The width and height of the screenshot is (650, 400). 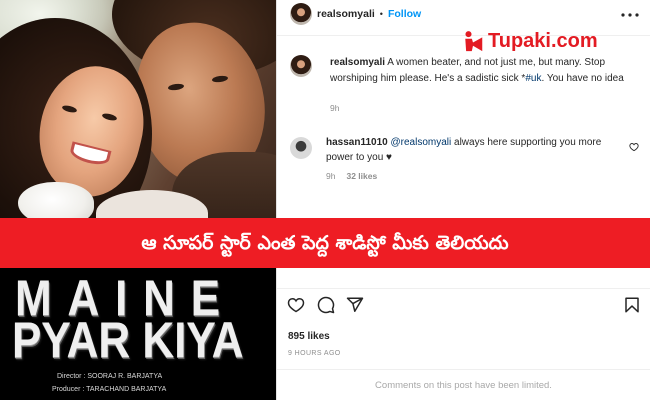 I want to click on poster-credit-director: Director : SOORAJ R. BARJATYA, so click(x=110, y=376).